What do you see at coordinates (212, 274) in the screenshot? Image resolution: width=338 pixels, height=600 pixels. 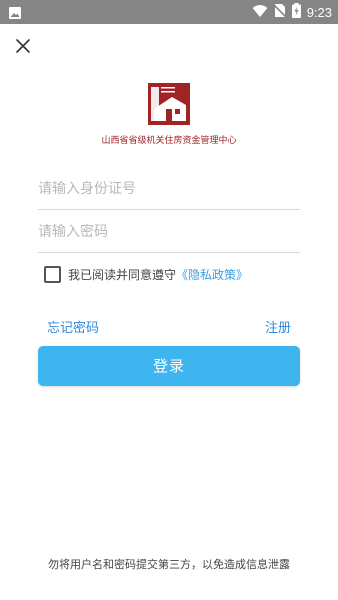 I see `privacy-policy-link: 《隐私政策》` at bounding box center [212, 274].